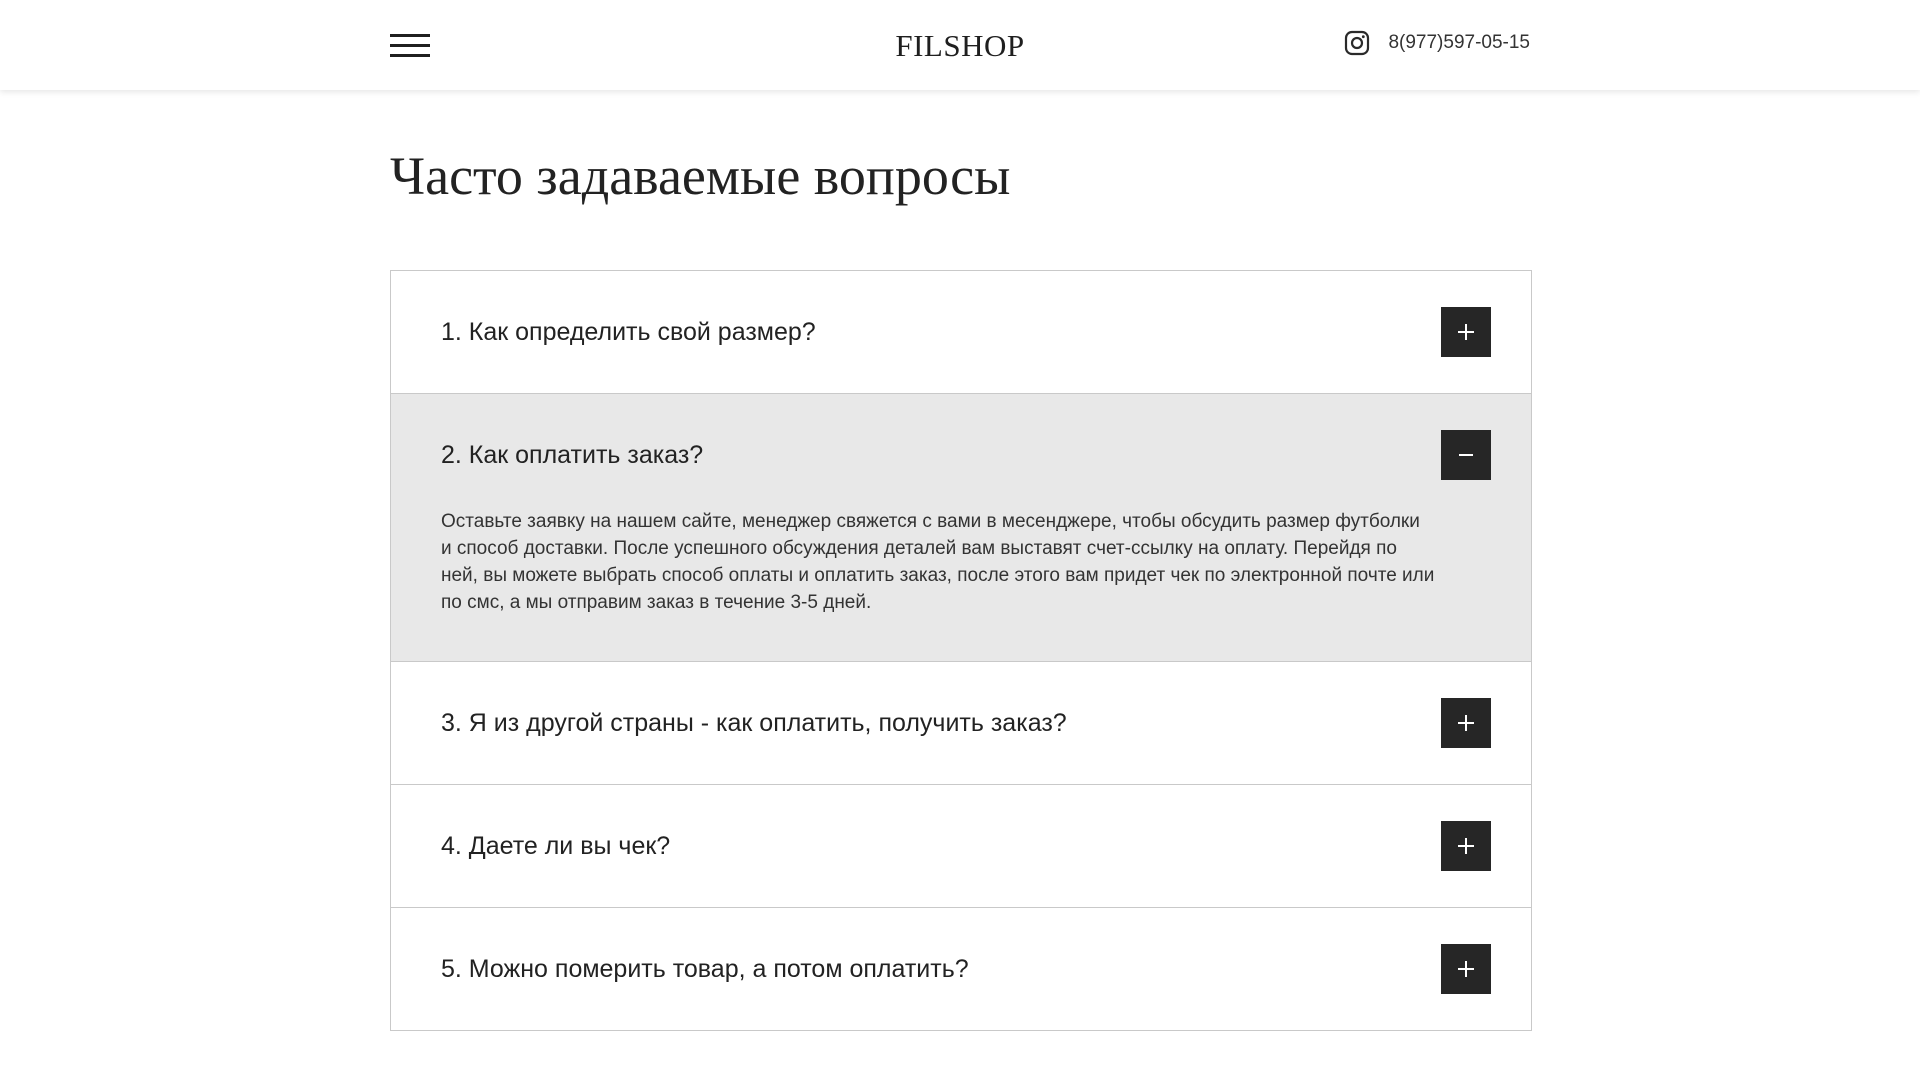 The width and height of the screenshot is (1920, 1080). What do you see at coordinates (961, 455) in the screenshot?
I see `faq-question-row: 2. Как оплатить заказ?` at bounding box center [961, 455].